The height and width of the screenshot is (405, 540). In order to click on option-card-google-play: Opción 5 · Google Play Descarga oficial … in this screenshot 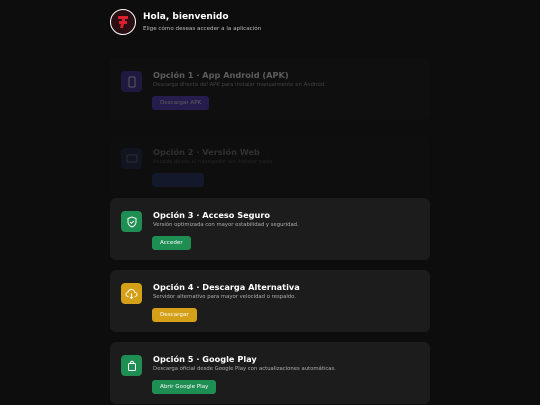, I will do `click(270, 373)`.